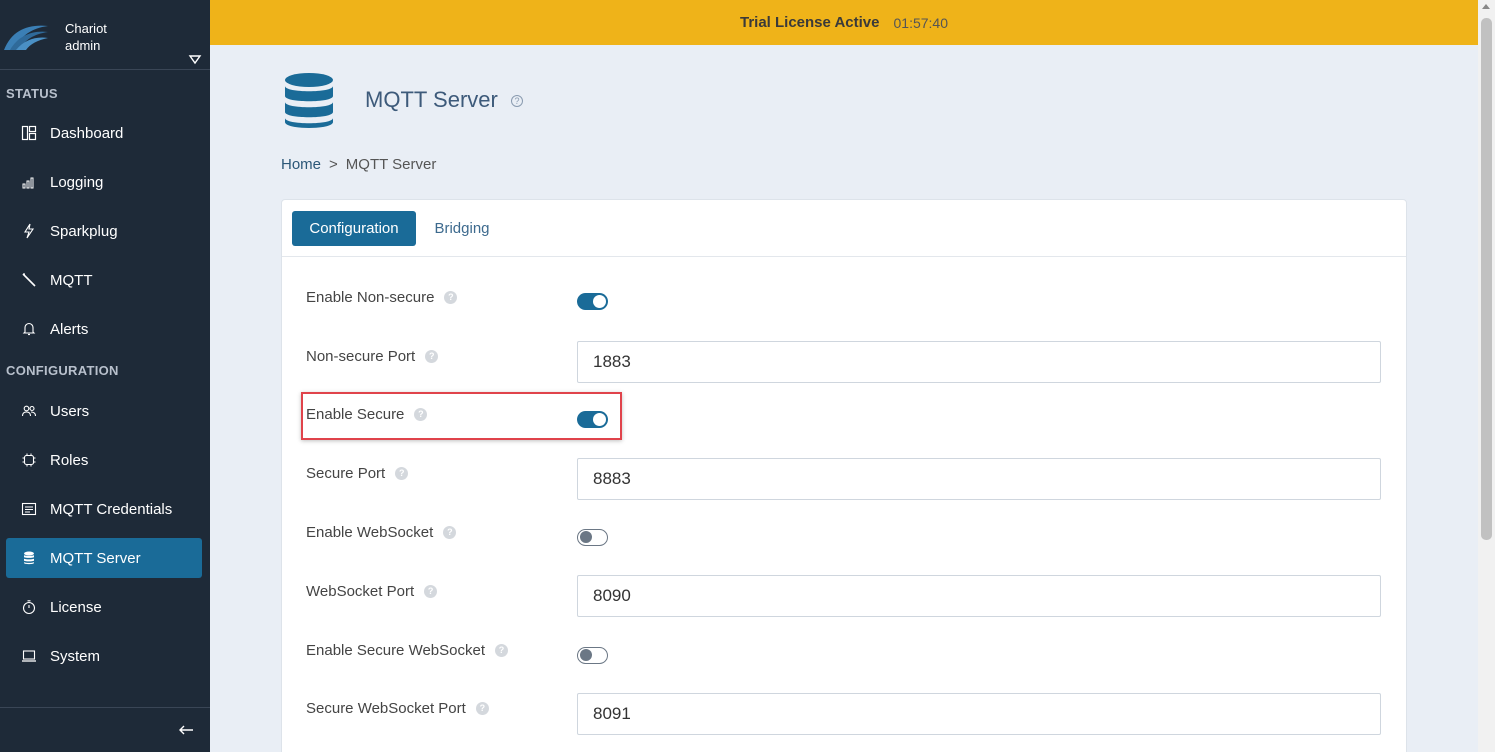 This screenshot has width=1495, height=752. I want to click on nav-label: Logging, so click(77, 182).